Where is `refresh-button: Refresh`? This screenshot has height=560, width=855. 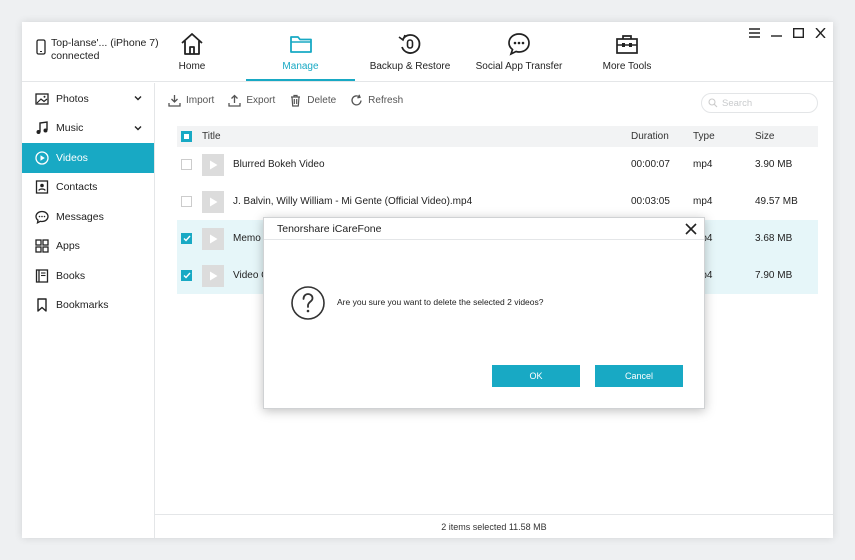
refresh-button: Refresh is located at coordinates (376, 100).